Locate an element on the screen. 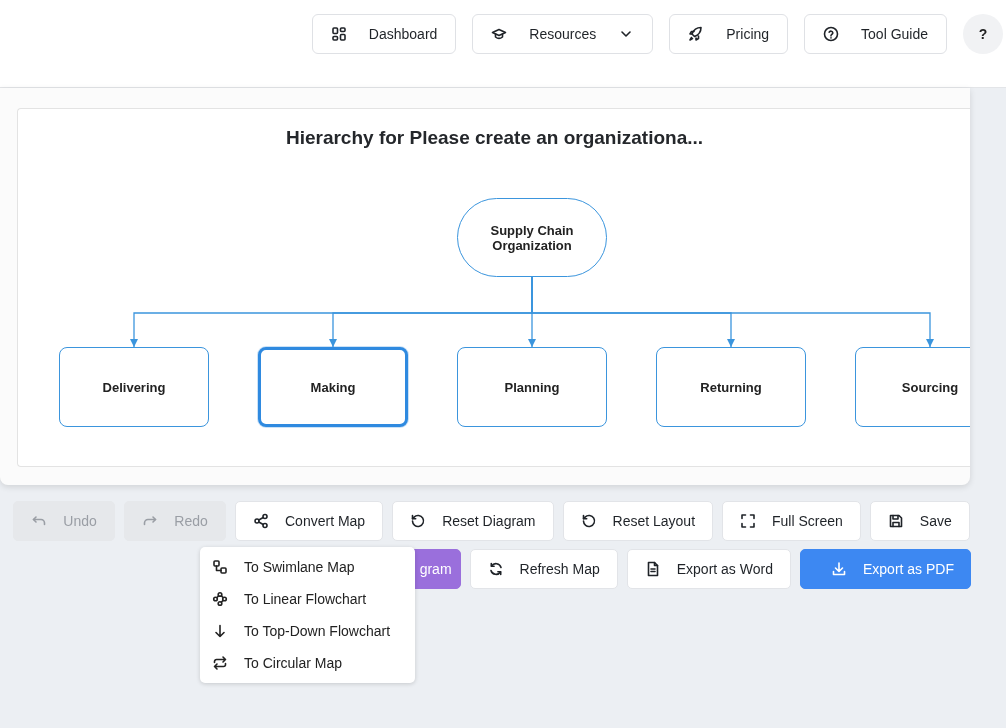 Image resolution: width=1006 pixels, height=728 pixels. toolbar-button: Export as PDF is located at coordinates (885, 569).